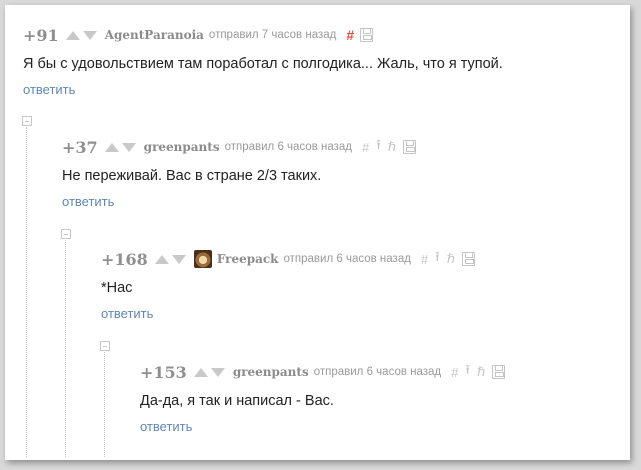 The image size is (641, 470). Describe the element at coordinates (237, 401) in the screenshot. I see `comment-text: Да-да, я так и написал - Вас.` at that location.